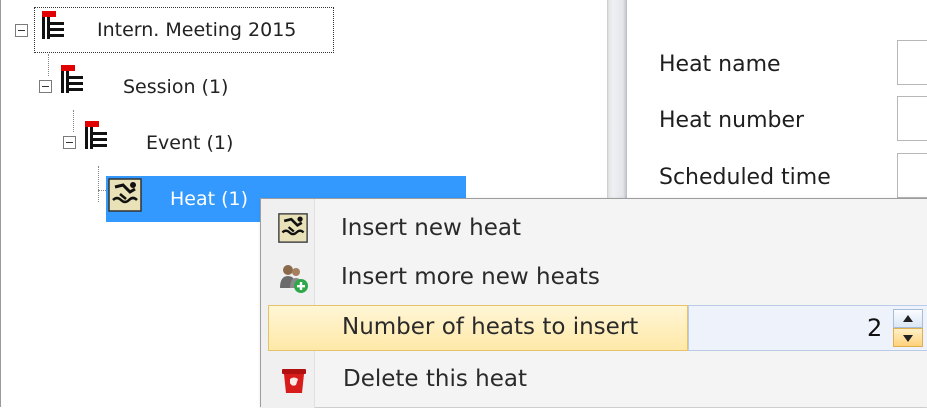 Image resolution: width=927 pixels, height=408 pixels. What do you see at coordinates (745, 177) in the screenshot?
I see `scheduled-time-label: Scheduled time` at bounding box center [745, 177].